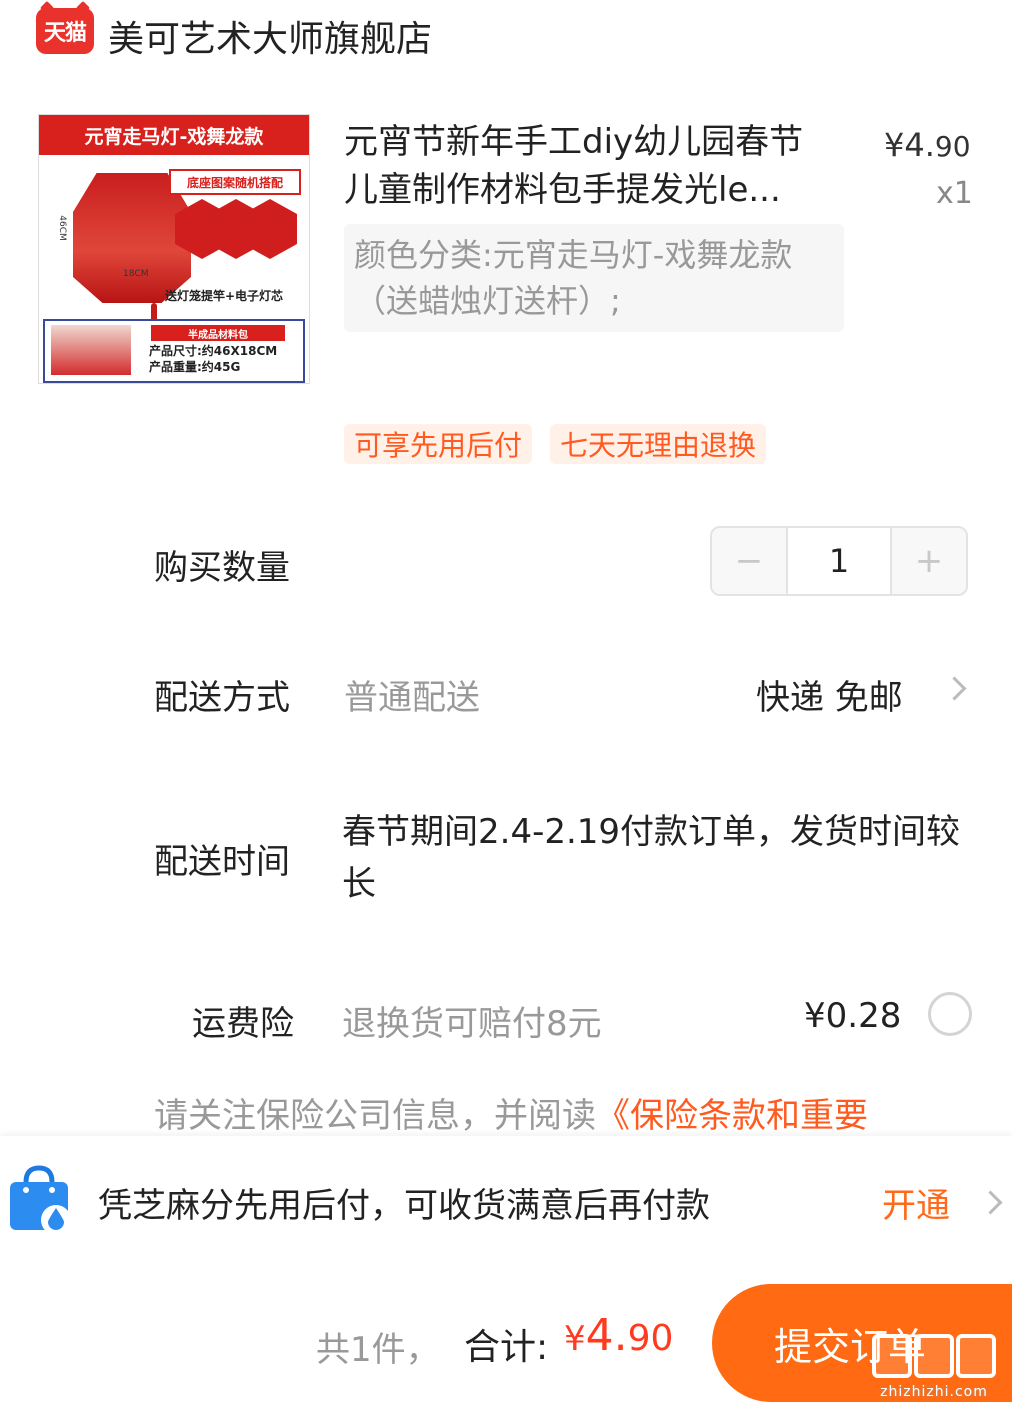  What do you see at coordinates (934, 1392) in the screenshot?
I see `watermark-url: zhizhizhi.com` at bounding box center [934, 1392].